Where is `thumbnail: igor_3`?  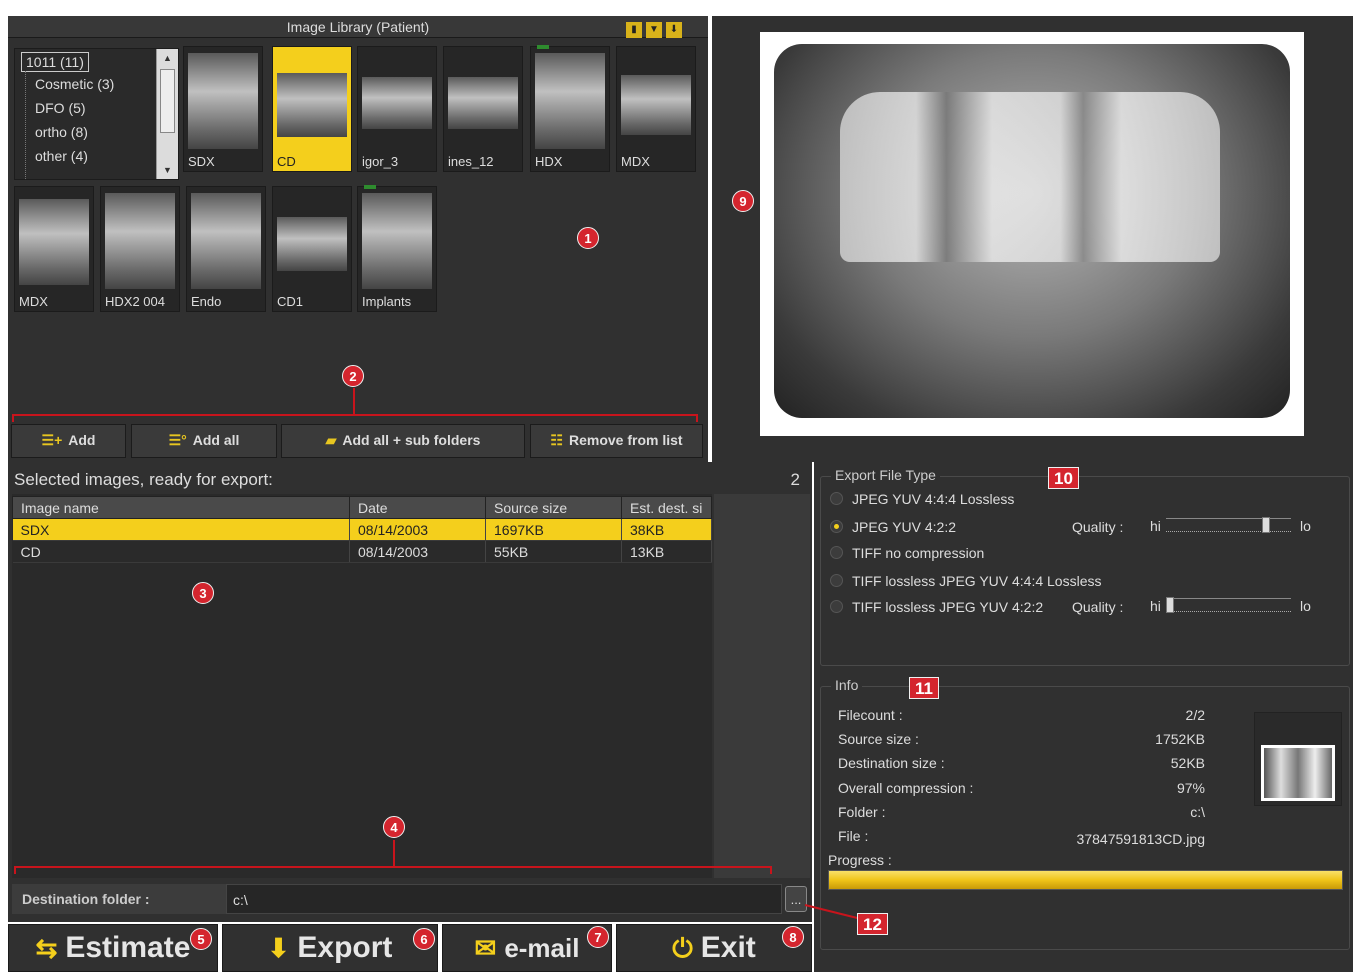 thumbnail: igor_3 is located at coordinates (397, 109).